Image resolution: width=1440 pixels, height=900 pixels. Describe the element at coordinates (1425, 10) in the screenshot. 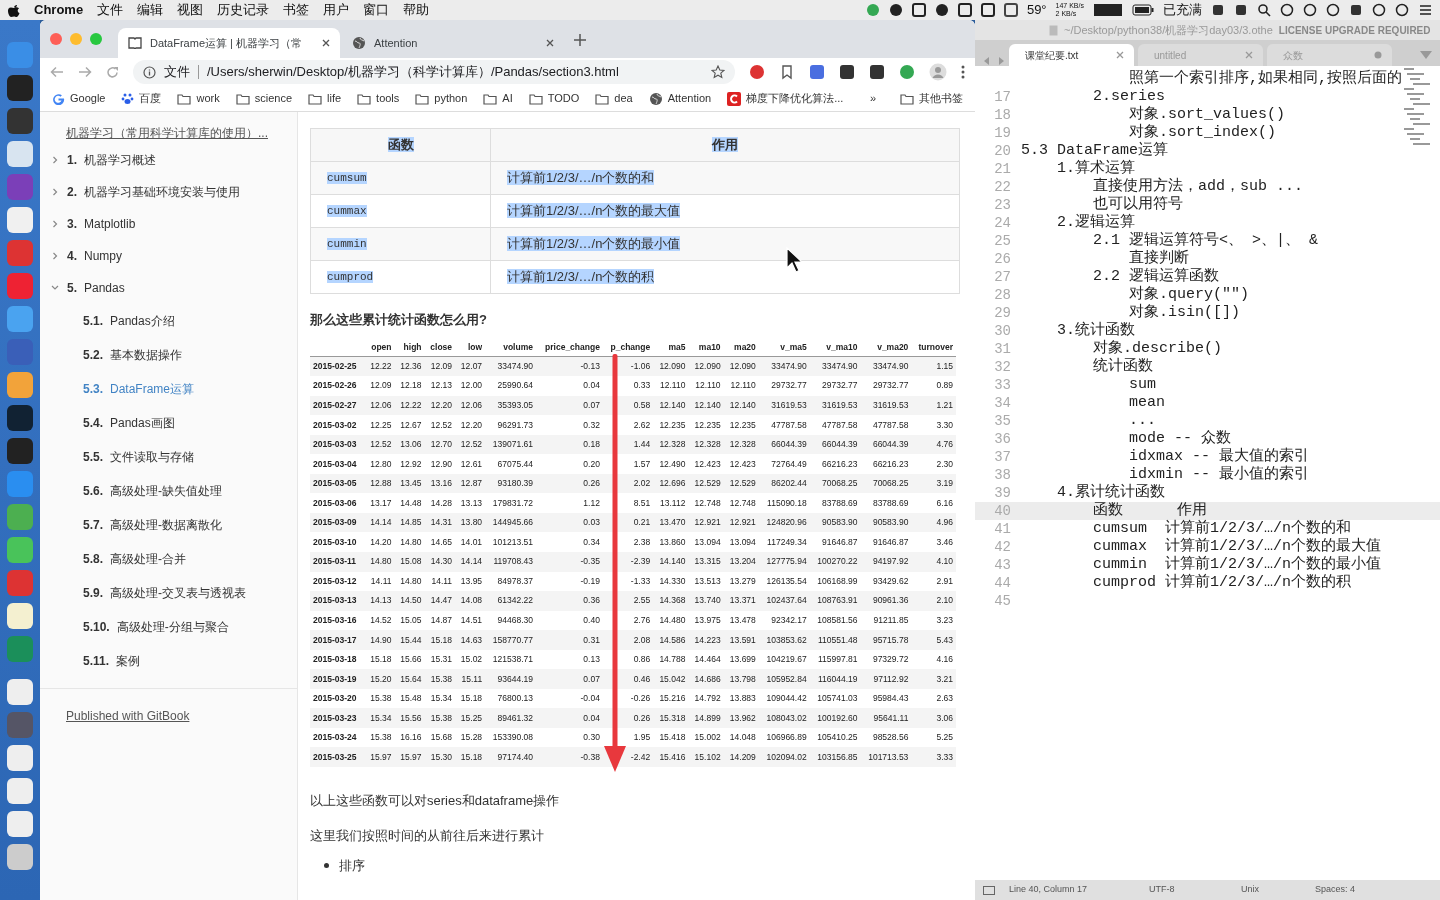

I see `list-icon` at that location.